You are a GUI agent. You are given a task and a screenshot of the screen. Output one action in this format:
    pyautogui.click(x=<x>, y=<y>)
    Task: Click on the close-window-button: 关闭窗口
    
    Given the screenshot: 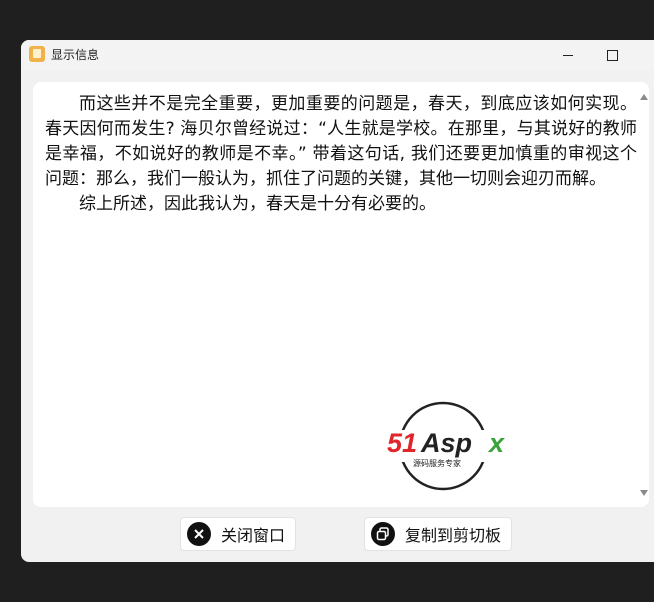 What is the action you would take?
    pyautogui.click(x=238, y=534)
    